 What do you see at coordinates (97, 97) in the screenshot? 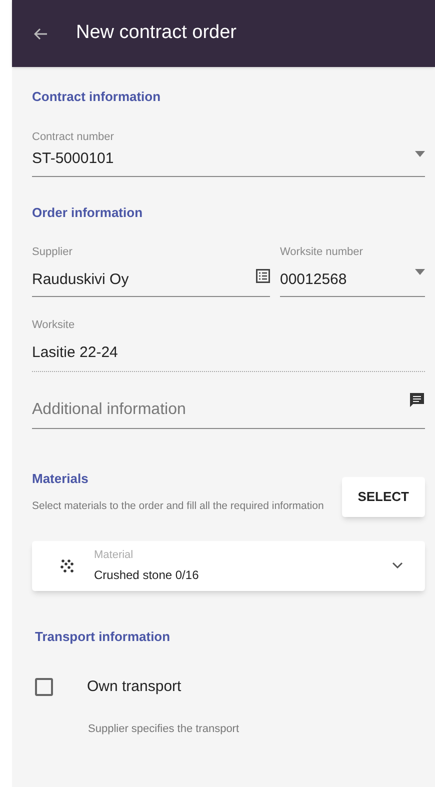
I see `section-heading: Contract information` at bounding box center [97, 97].